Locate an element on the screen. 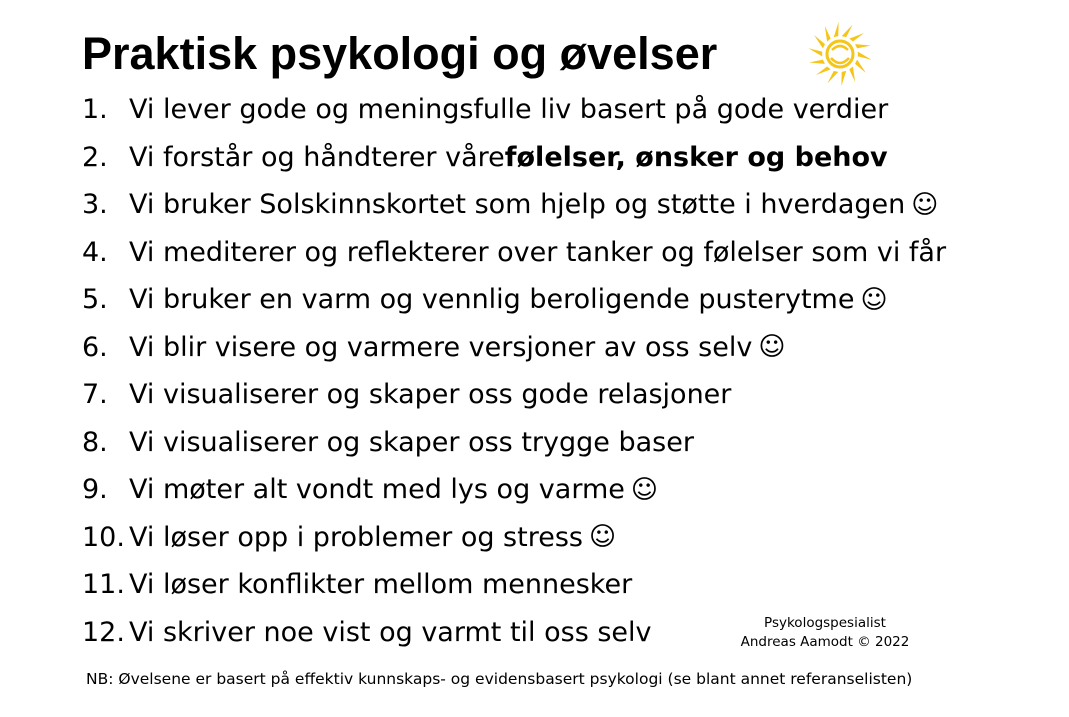 The height and width of the screenshot is (717, 1069). list-item: 11. Vi løser konflikter mellom mennesker is located at coordinates (514, 585).